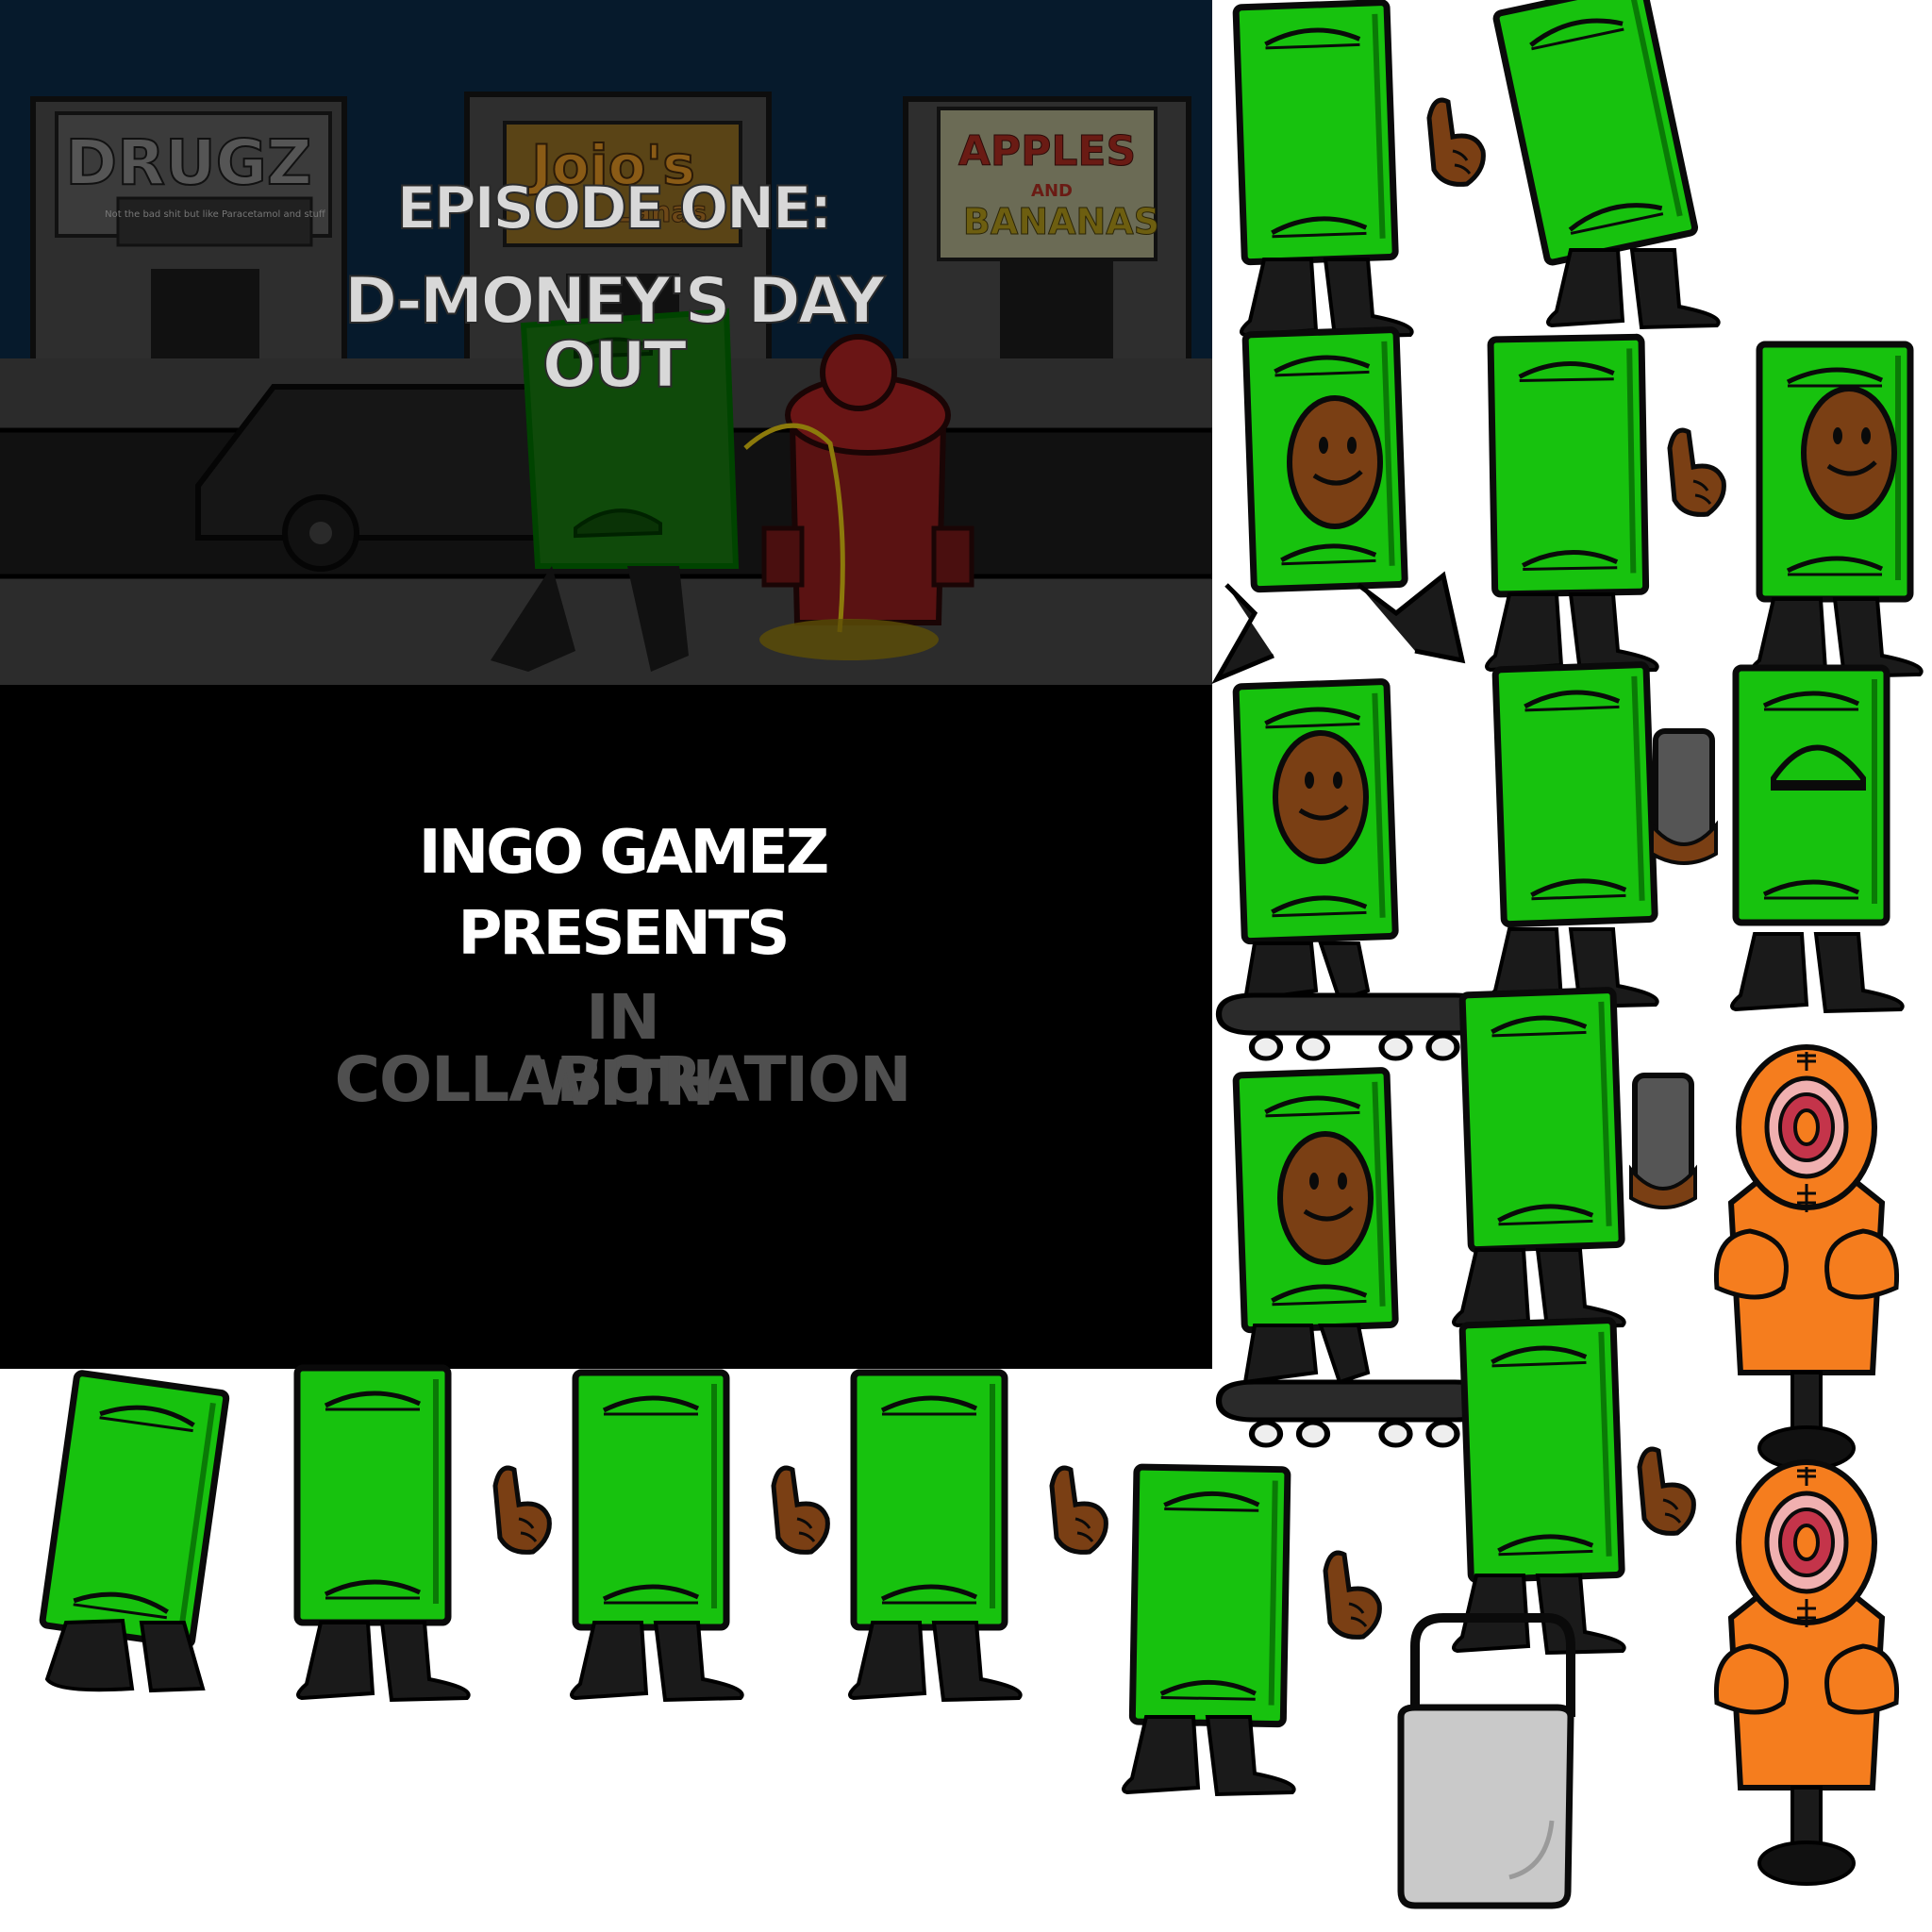 This screenshot has width=1932, height=1932. I want to click on sprite-dmoney-lean, so click(1608, 164).